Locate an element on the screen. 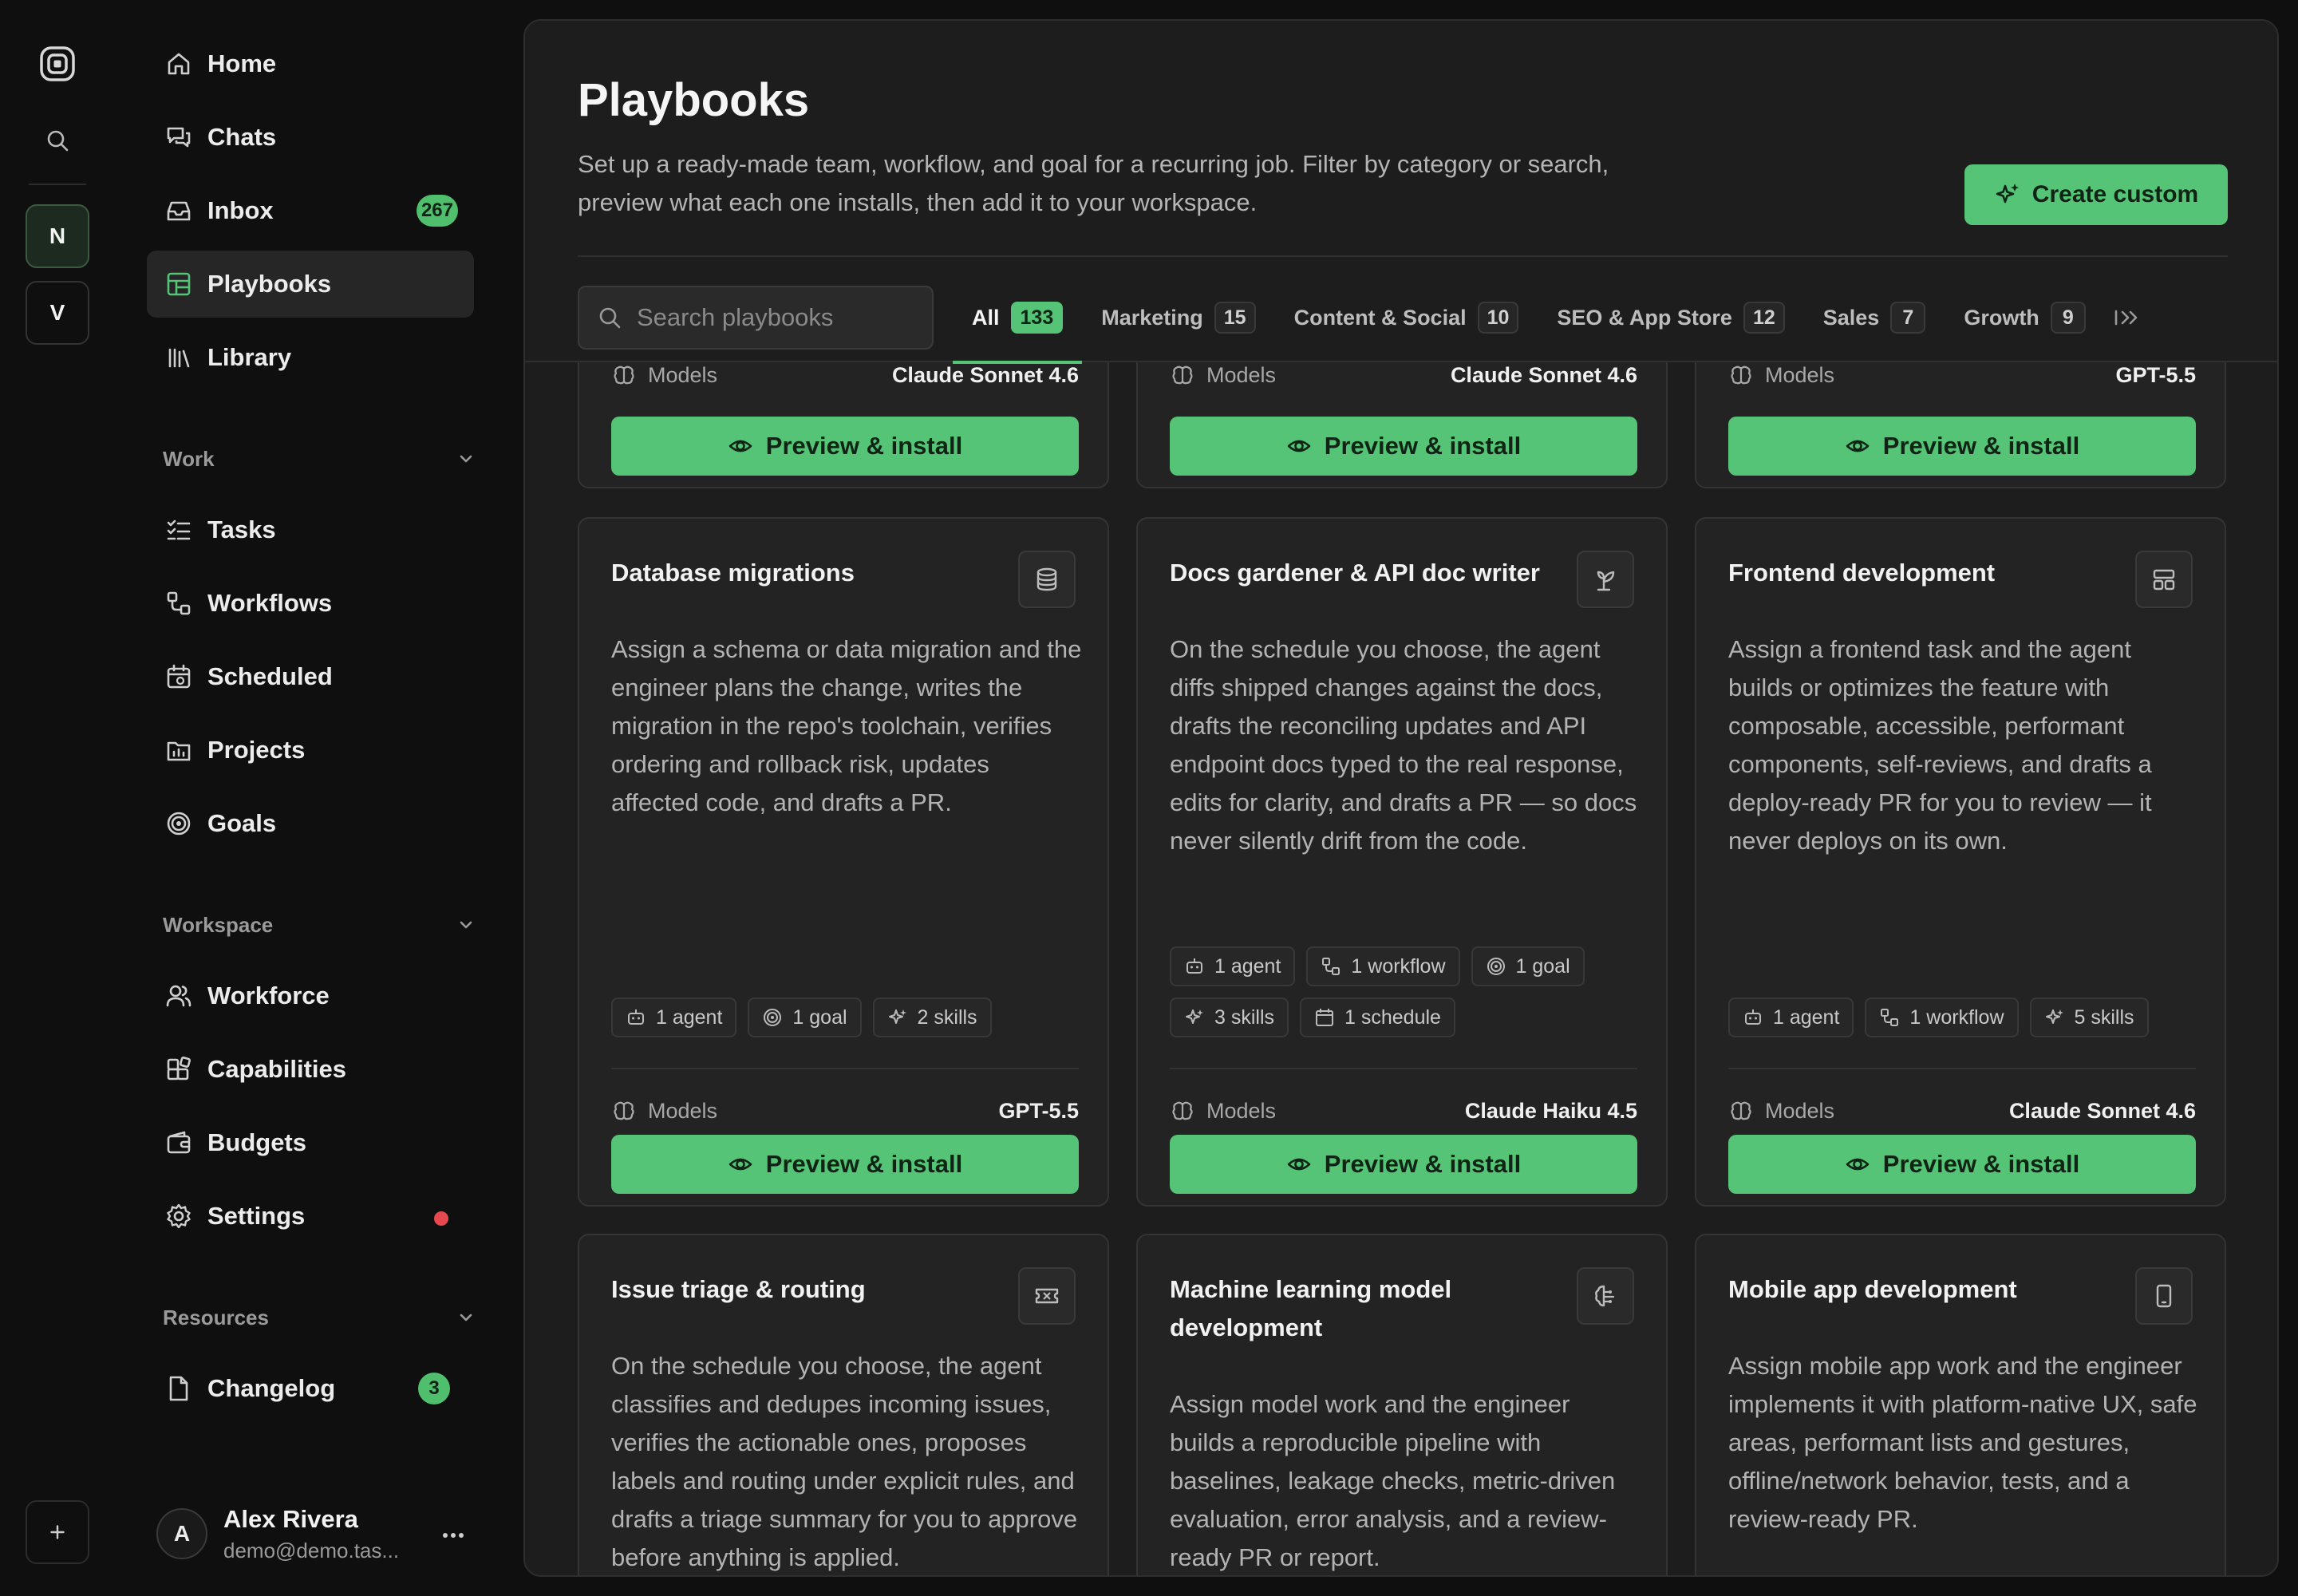 The width and height of the screenshot is (2298, 1596). brain-icon is located at coordinates (624, 1110).